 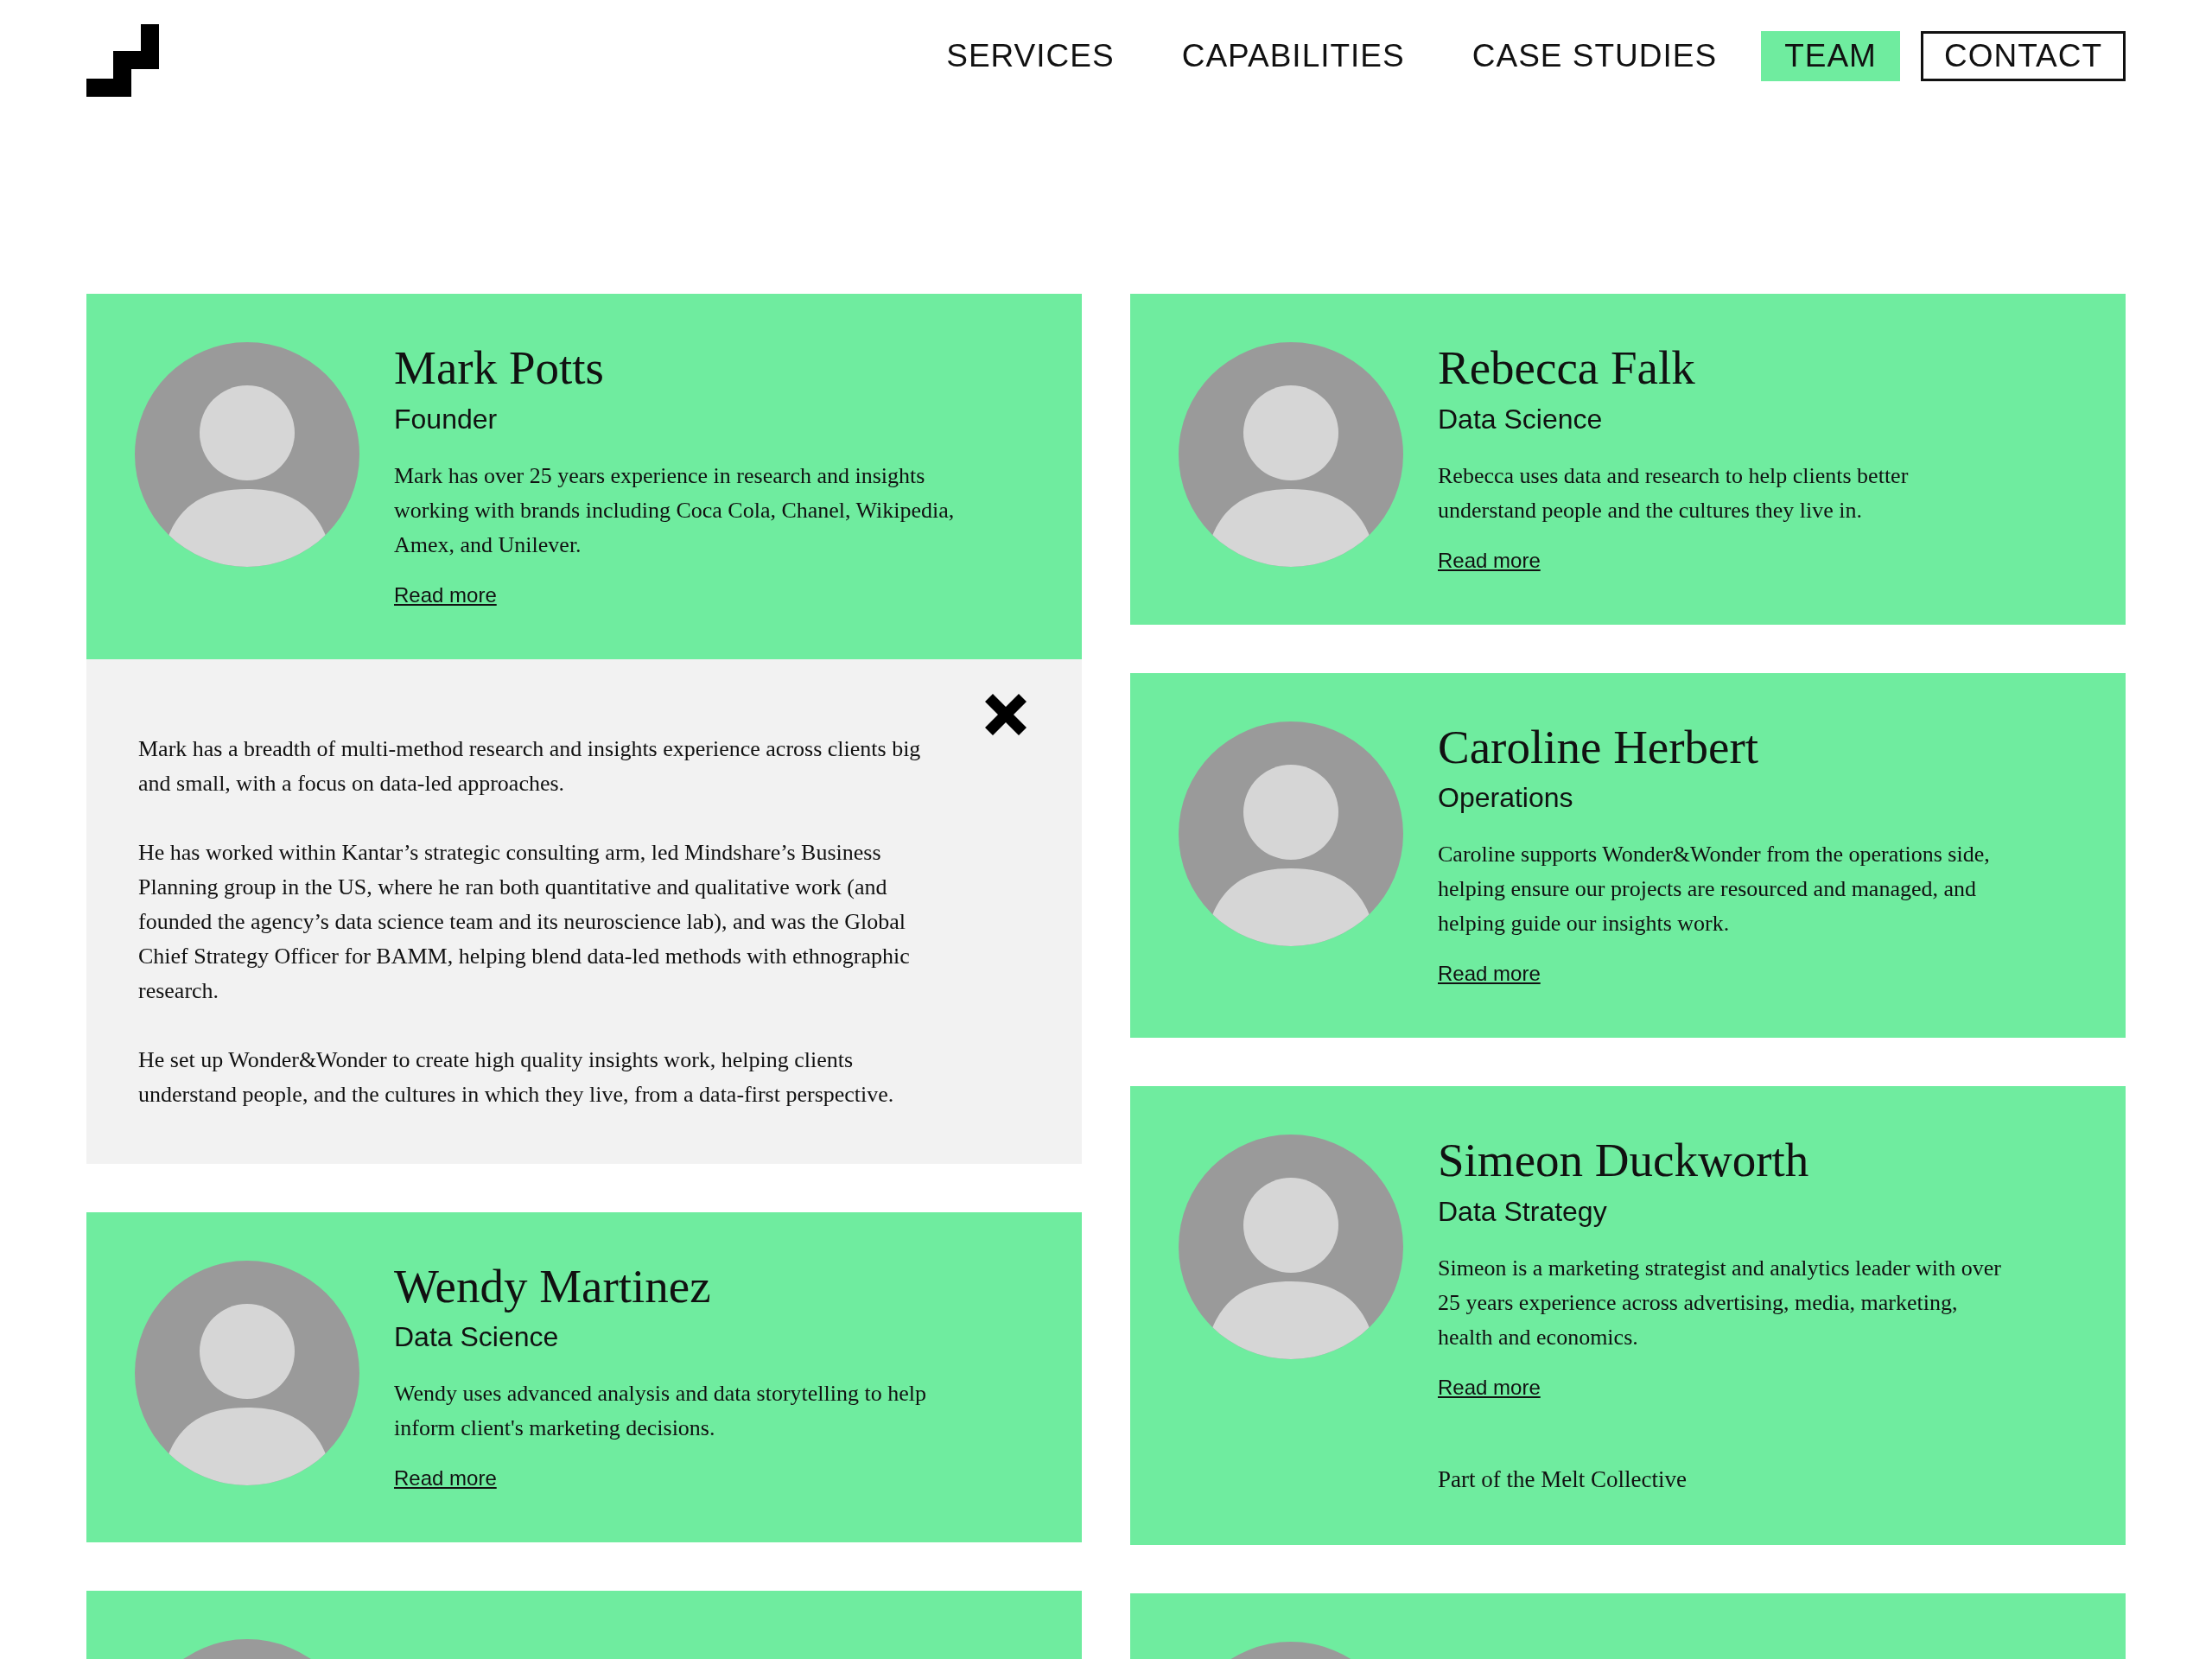 What do you see at coordinates (530, 766) in the screenshot?
I see `bio-paragraph: Mark has a breadth of multi-method research and insights experience across clients big and small, with a focus on data-led approaches.` at bounding box center [530, 766].